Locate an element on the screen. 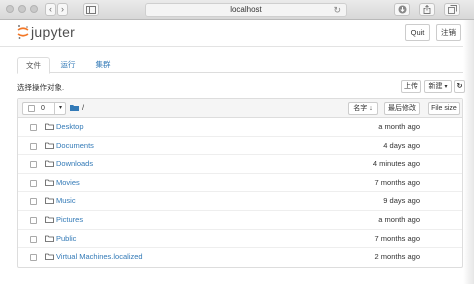 The image size is (474, 284). tab-clusters: 集群 is located at coordinates (103, 65).